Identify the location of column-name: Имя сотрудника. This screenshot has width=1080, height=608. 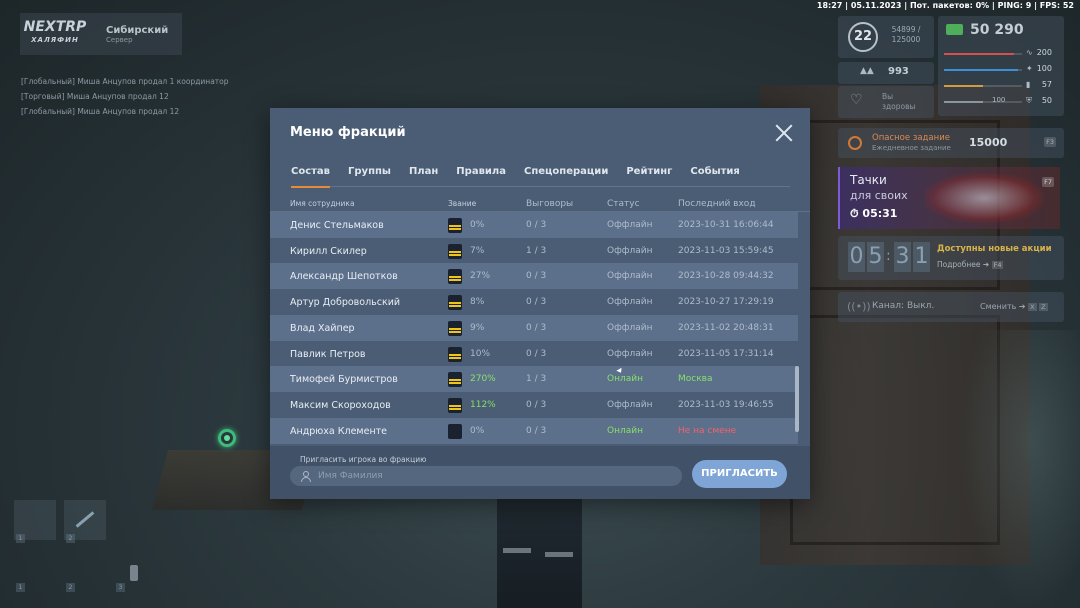
(322, 203).